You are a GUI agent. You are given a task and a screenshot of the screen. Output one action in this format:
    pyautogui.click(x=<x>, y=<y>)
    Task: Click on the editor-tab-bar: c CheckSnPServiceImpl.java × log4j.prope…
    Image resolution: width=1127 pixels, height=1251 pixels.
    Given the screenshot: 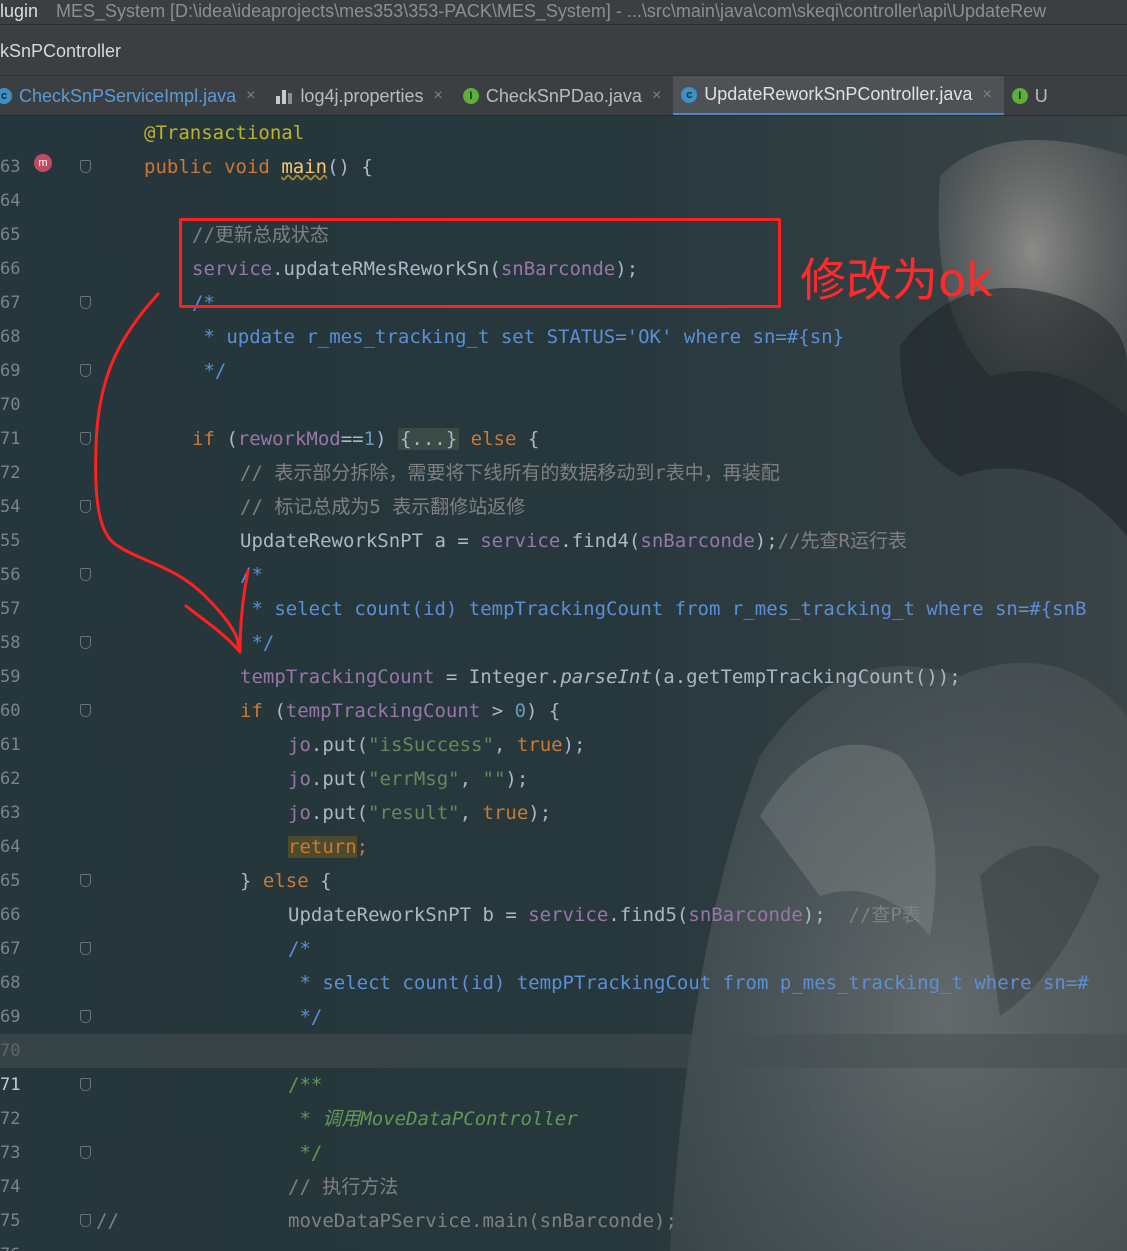 What is the action you would take?
    pyautogui.click(x=563, y=96)
    